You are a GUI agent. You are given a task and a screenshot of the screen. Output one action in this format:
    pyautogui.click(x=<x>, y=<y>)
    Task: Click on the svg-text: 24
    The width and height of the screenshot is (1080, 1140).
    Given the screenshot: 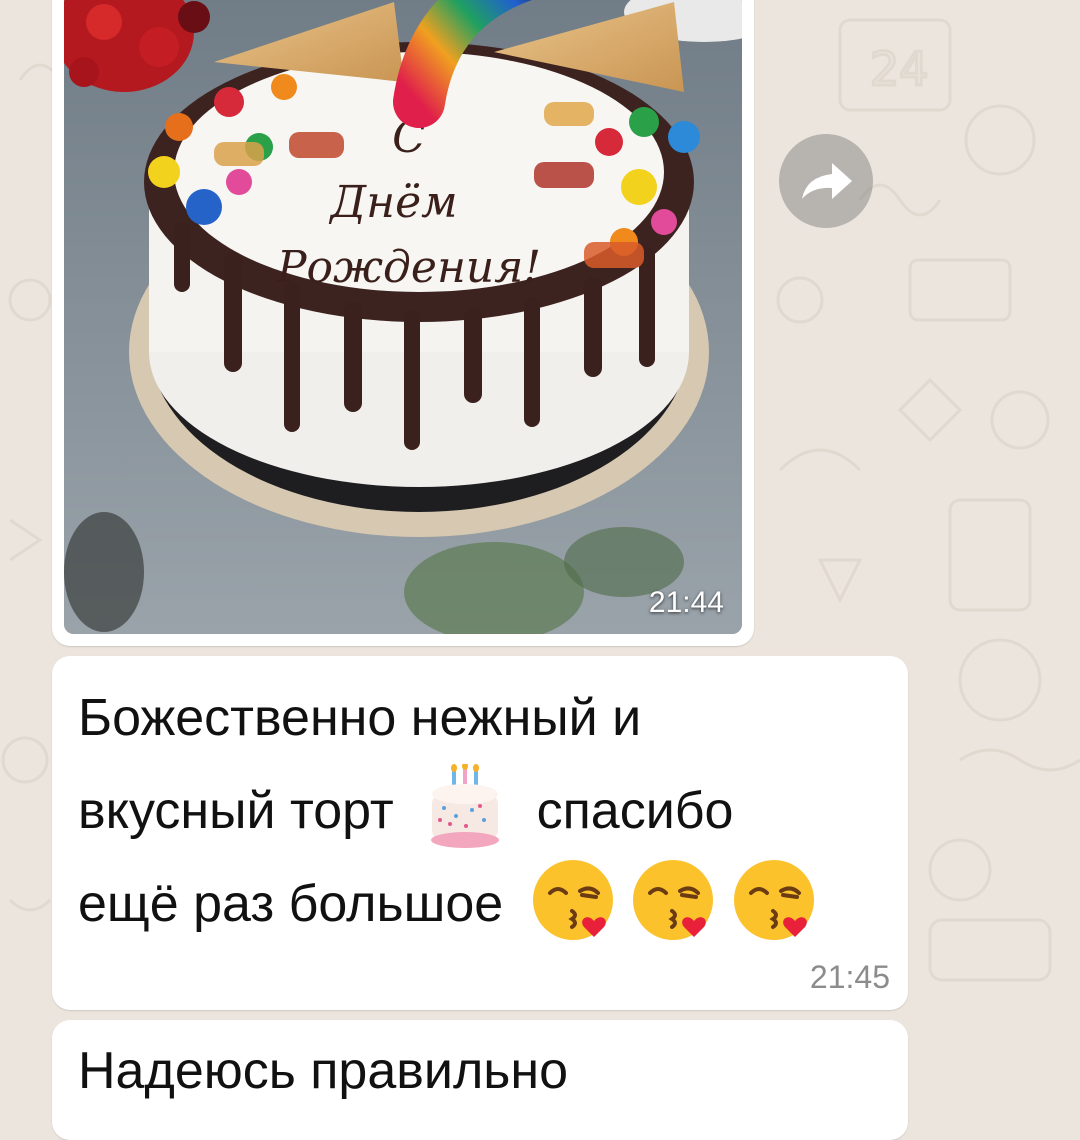 What is the action you would take?
    pyautogui.click(x=899, y=69)
    